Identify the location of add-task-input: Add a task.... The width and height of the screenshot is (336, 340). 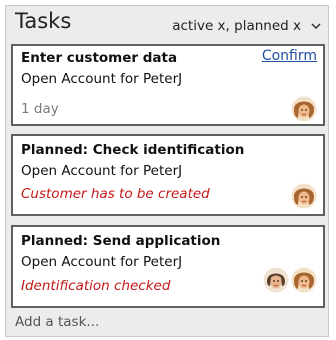
(57, 322).